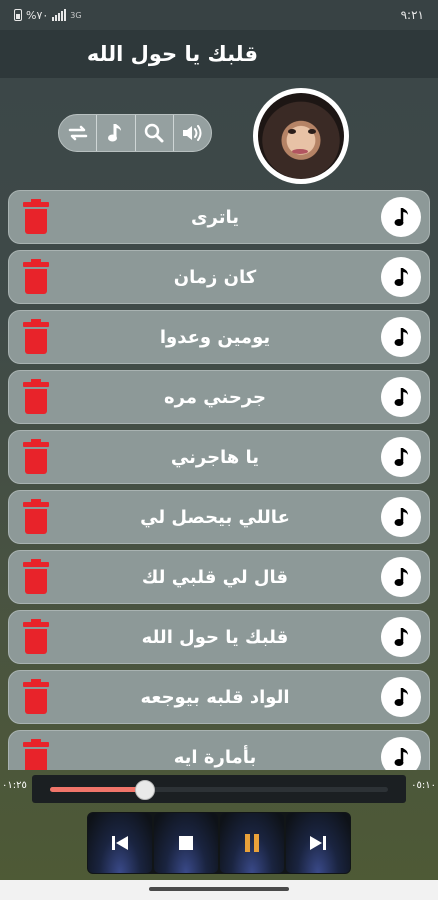  I want to click on pause-icon, so click(252, 843).